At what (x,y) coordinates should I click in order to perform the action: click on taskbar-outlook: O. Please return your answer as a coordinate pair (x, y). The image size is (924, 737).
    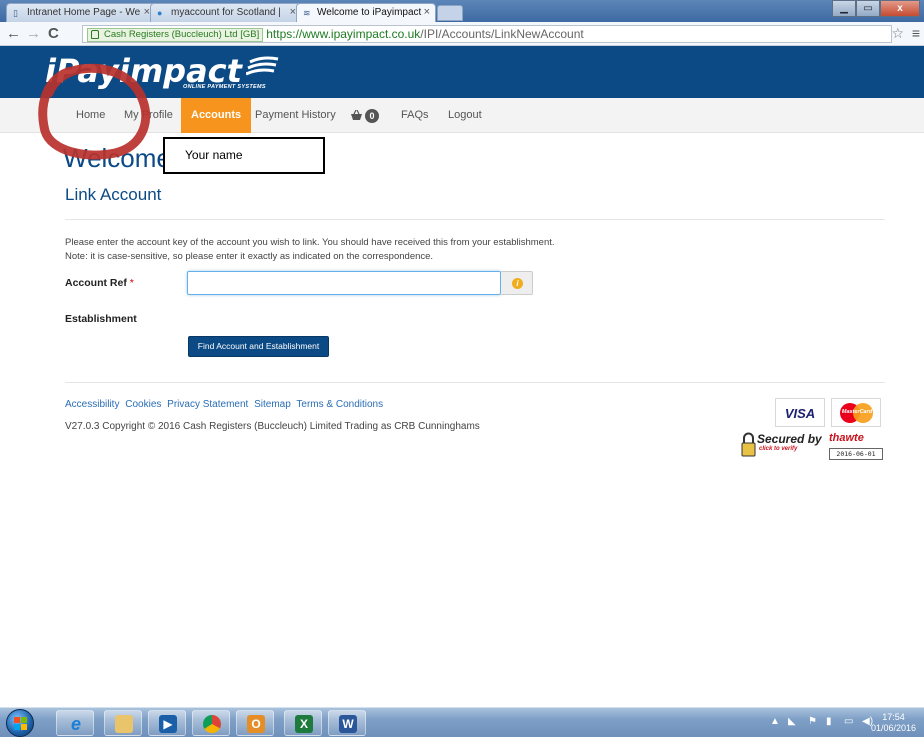
    Looking at the image, I should click on (255, 723).